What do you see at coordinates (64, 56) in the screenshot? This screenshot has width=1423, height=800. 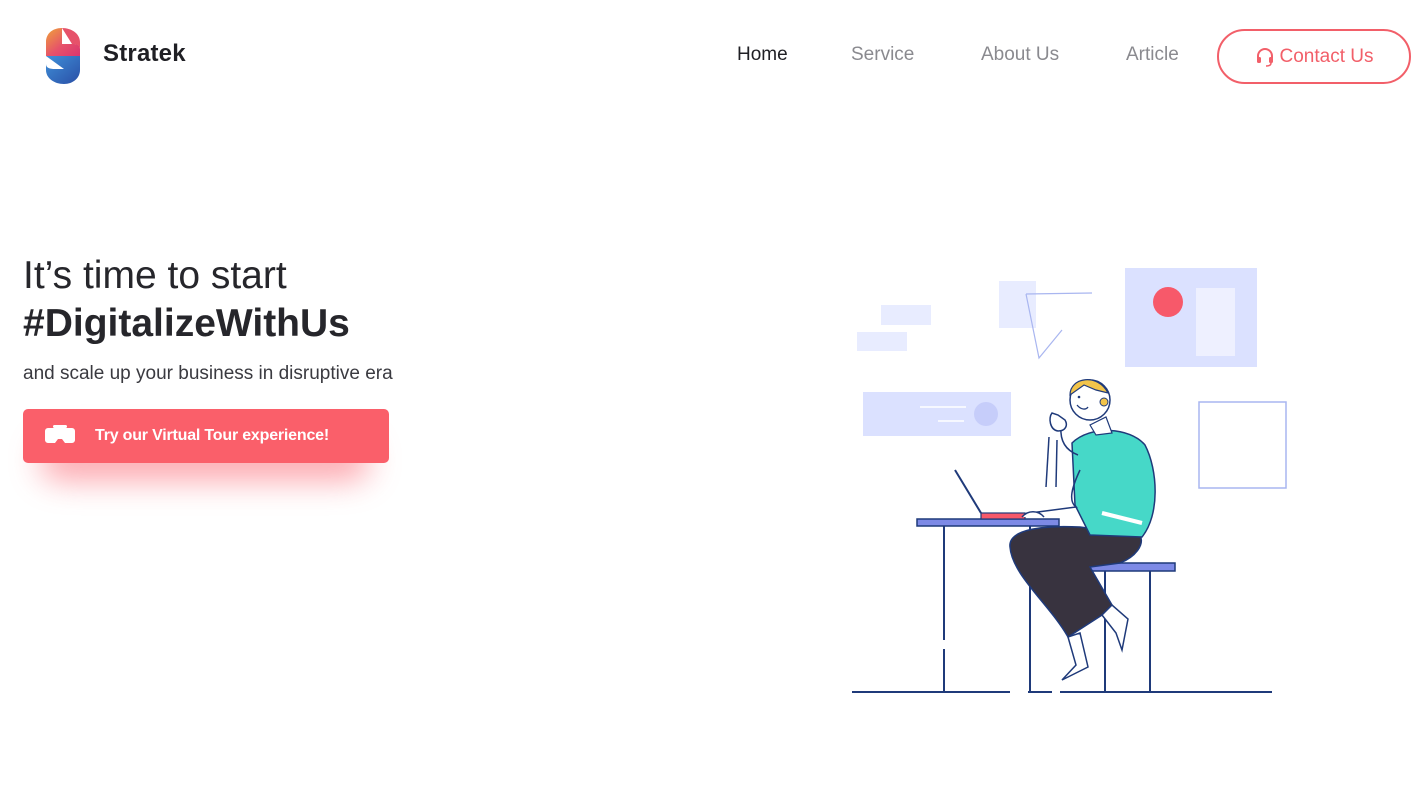 I see `stratek-logo-icon` at bounding box center [64, 56].